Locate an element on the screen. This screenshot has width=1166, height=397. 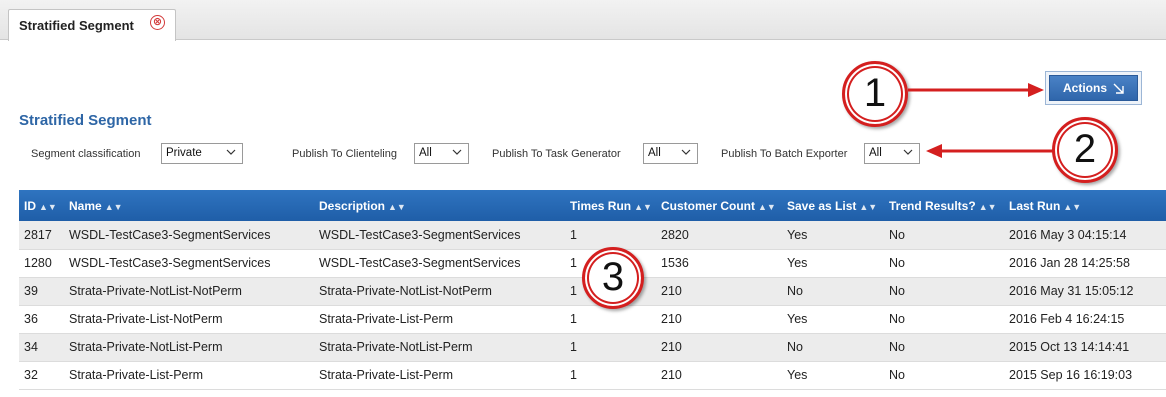
tab-label: Stratified Segment is located at coordinates (76, 25).